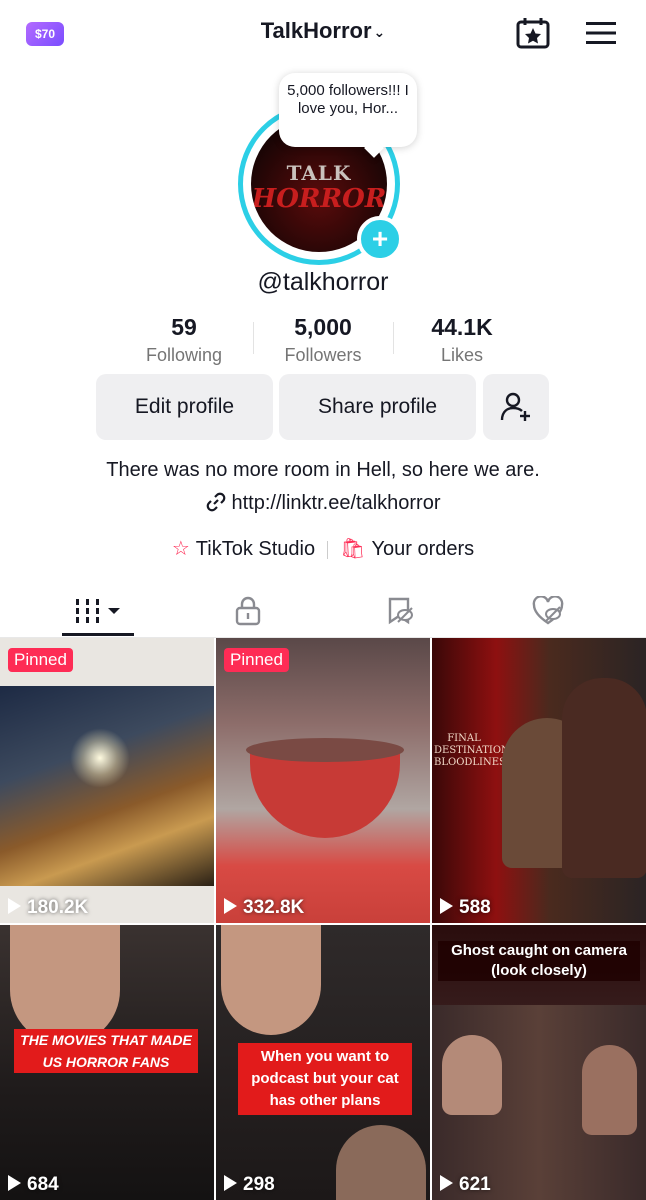  What do you see at coordinates (462, 327) in the screenshot?
I see `stat-value: 44.1K` at bounding box center [462, 327].